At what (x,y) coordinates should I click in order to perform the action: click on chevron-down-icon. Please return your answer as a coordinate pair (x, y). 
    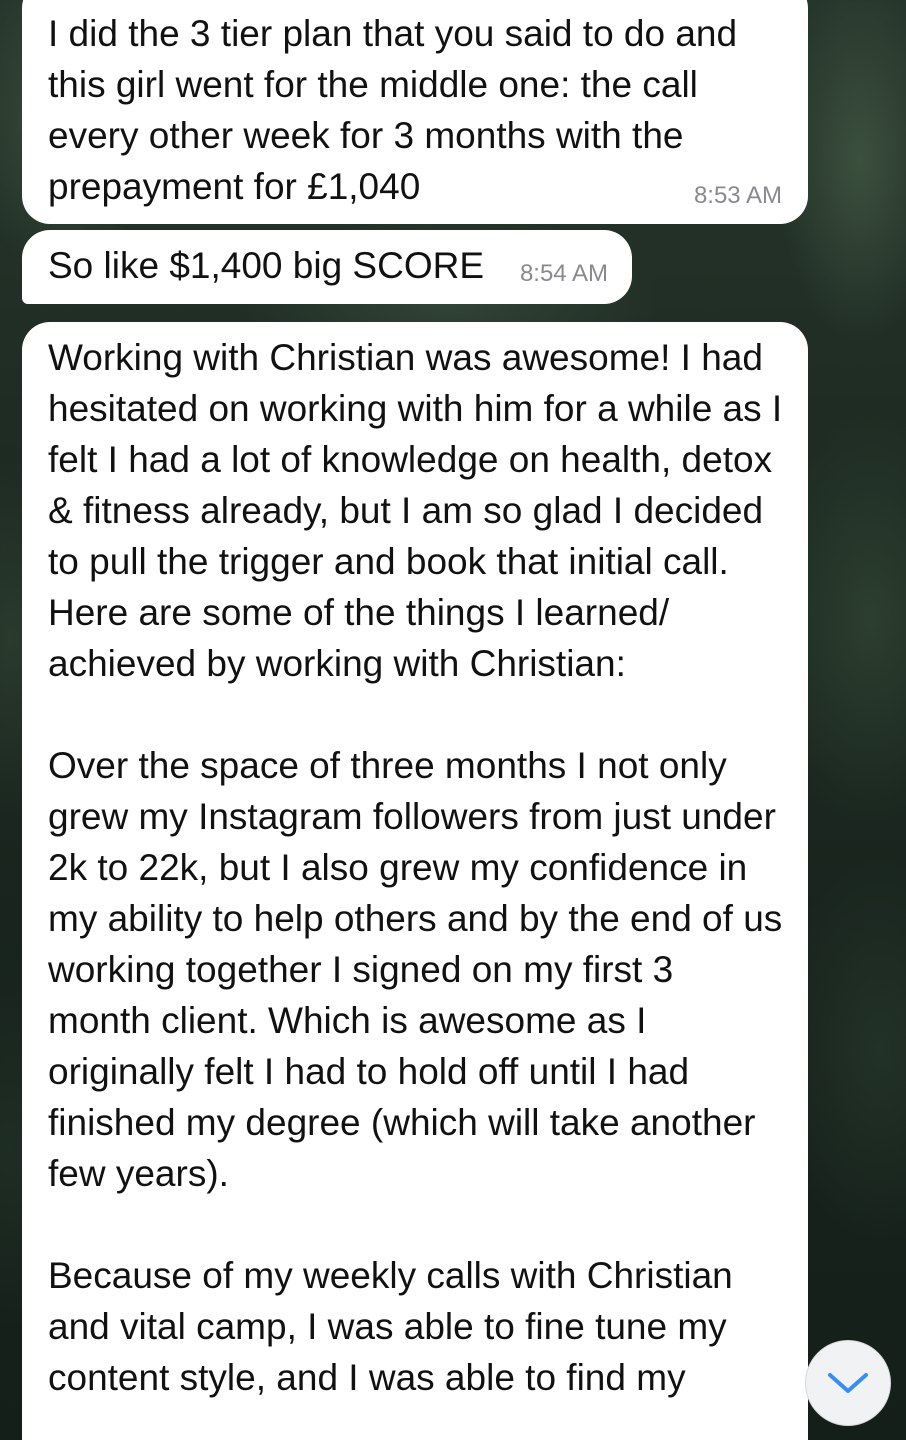
    Looking at the image, I should click on (848, 1383).